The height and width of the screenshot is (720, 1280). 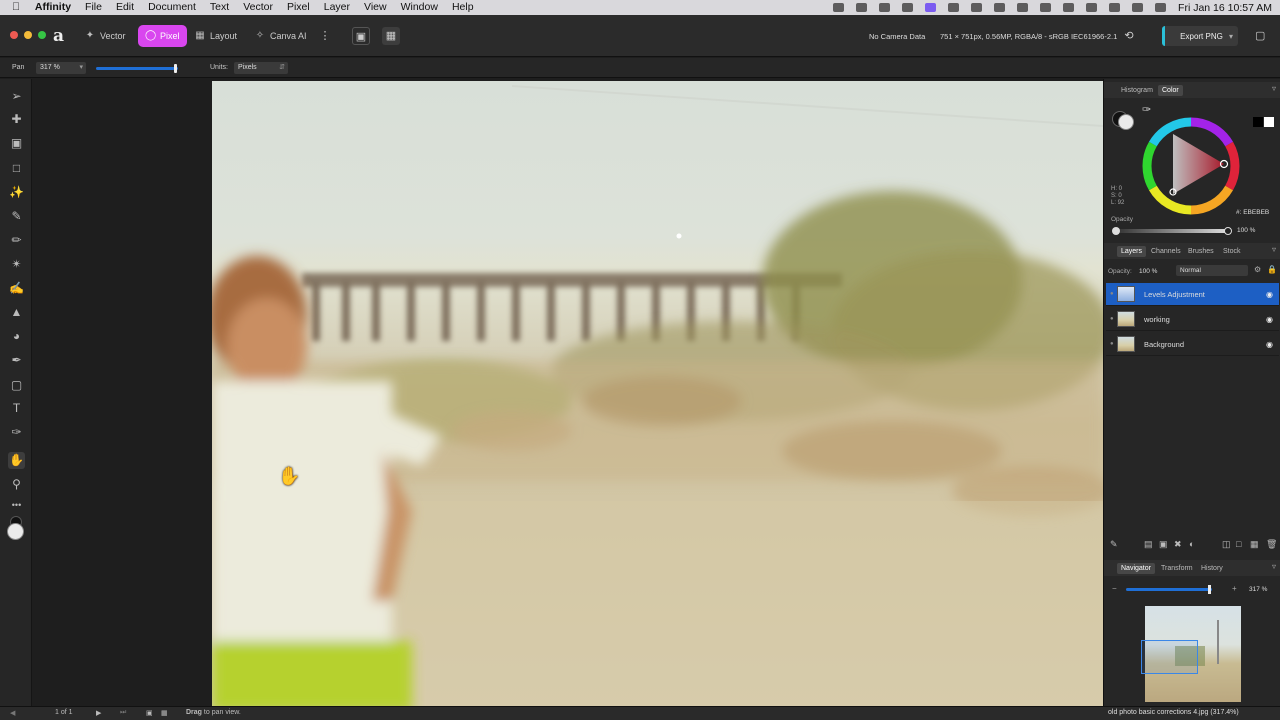 I want to click on text-tool-icon: T, so click(x=16, y=408).